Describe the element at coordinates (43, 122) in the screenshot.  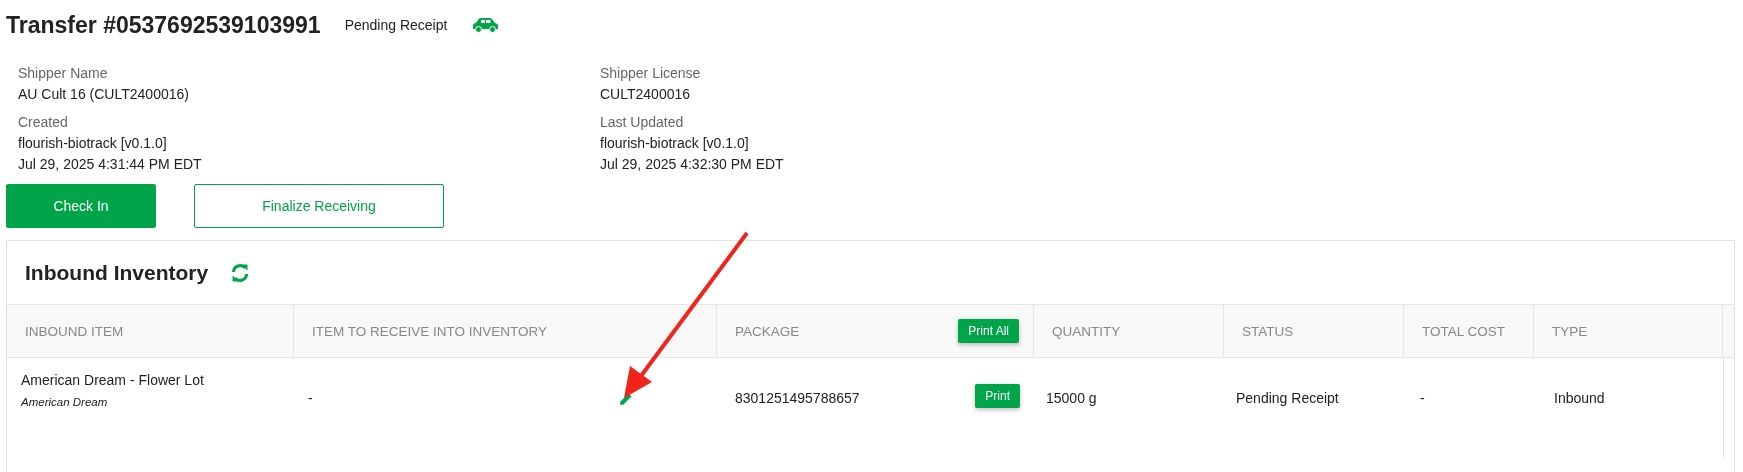
I see `detail-label: Created` at that location.